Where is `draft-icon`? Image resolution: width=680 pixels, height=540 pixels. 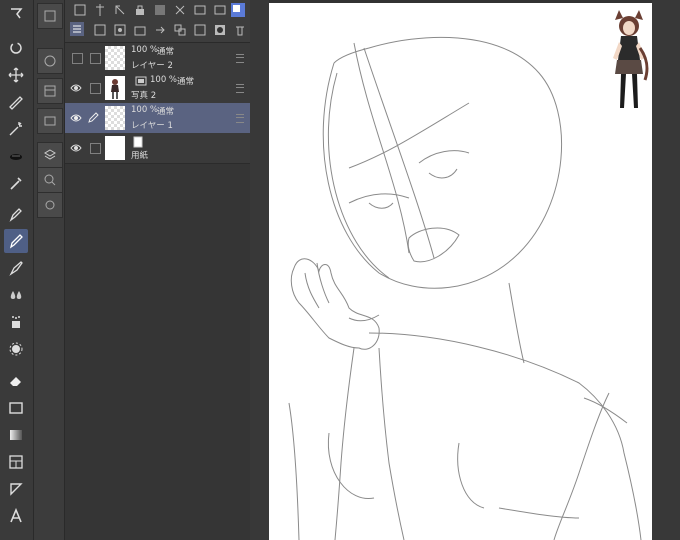 draft-icon is located at coordinates (120, 10).